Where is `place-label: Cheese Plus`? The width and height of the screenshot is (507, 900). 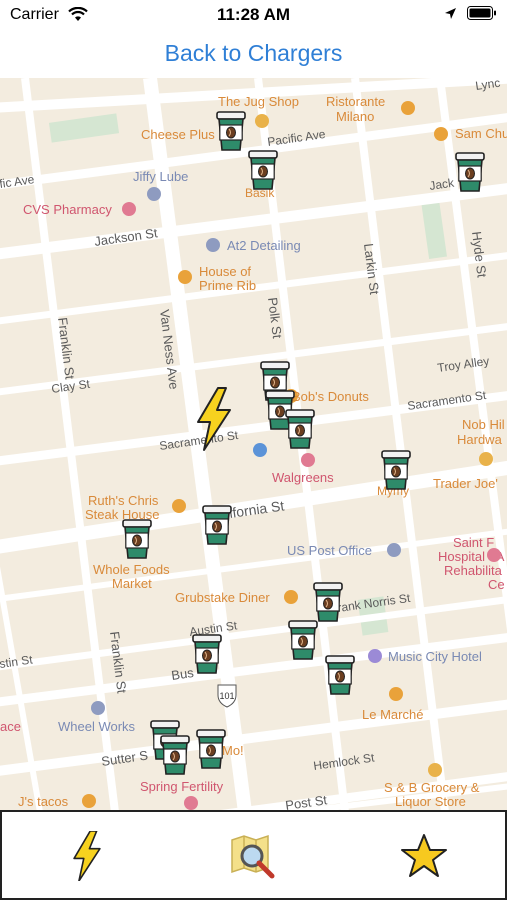 place-label: Cheese Plus is located at coordinates (178, 134).